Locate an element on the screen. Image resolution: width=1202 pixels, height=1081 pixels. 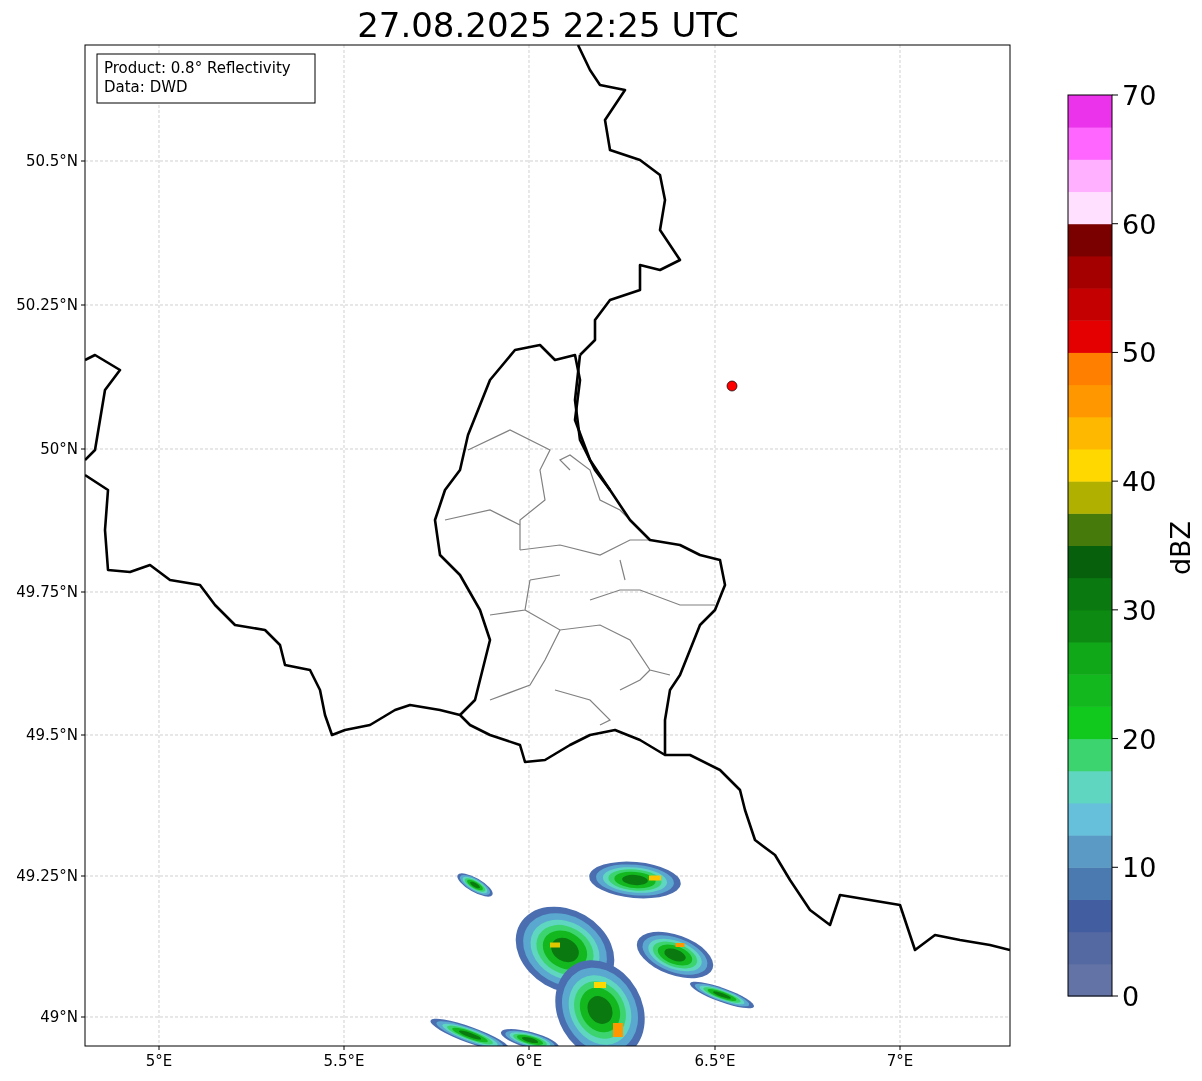
radar-site-marker is located at coordinates (732, 386).